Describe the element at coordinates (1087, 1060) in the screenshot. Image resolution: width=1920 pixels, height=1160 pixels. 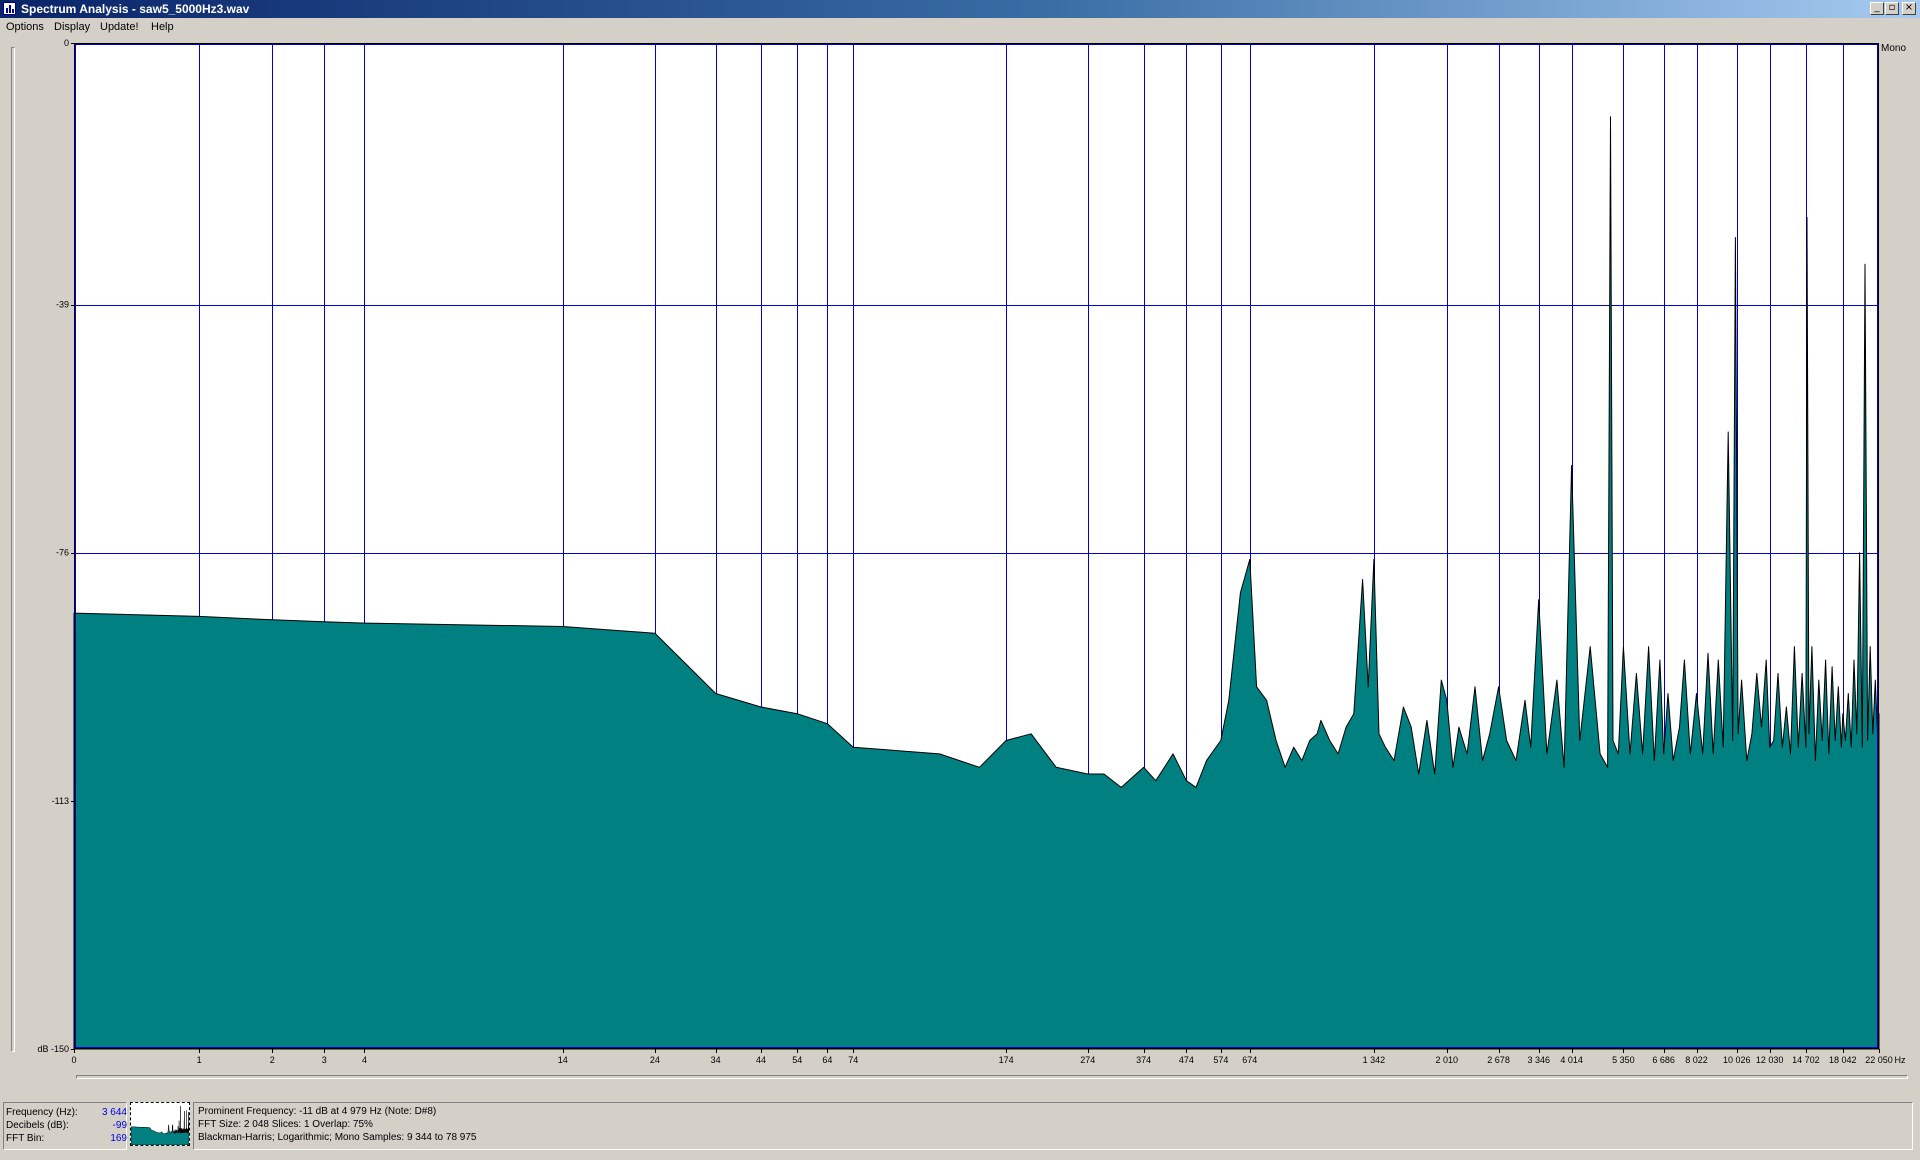
I see `x-tick-label: 274` at that location.